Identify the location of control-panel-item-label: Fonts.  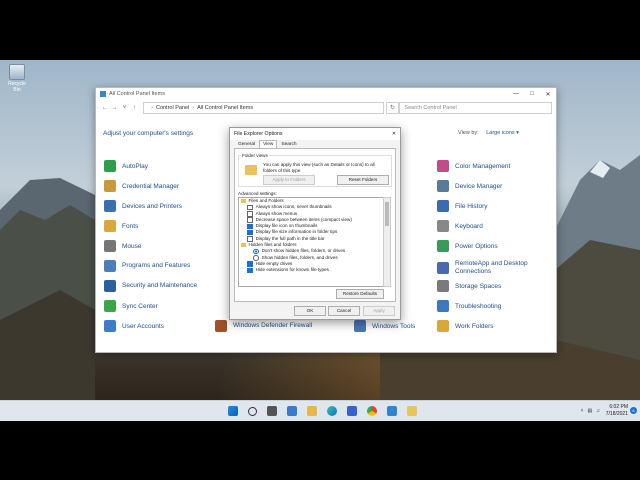
(130, 226).